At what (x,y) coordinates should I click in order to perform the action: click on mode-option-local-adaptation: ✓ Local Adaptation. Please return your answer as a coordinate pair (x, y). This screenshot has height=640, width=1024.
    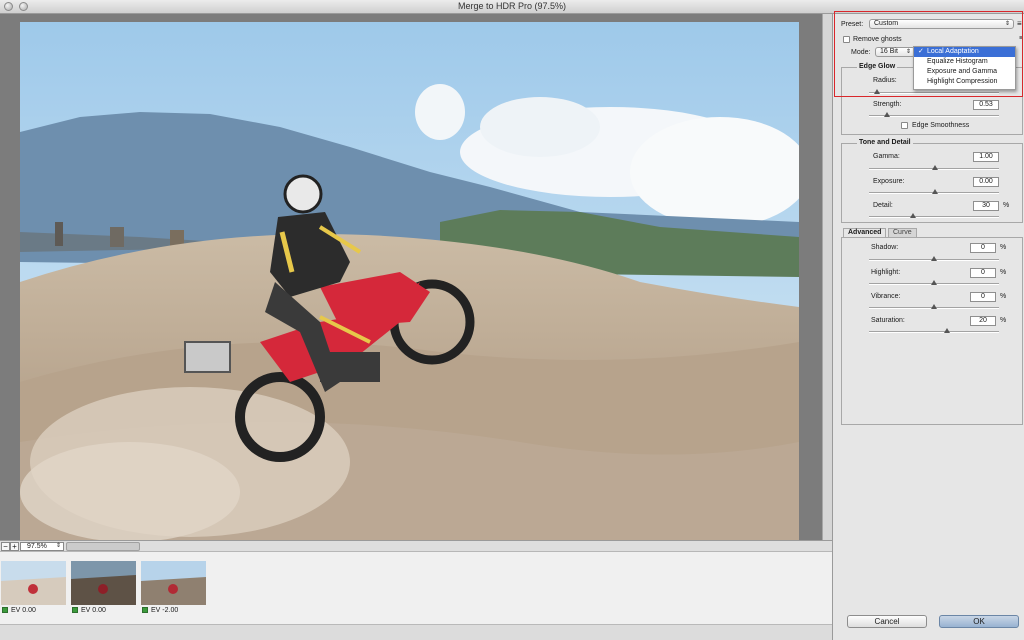
    Looking at the image, I should click on (964, 52).